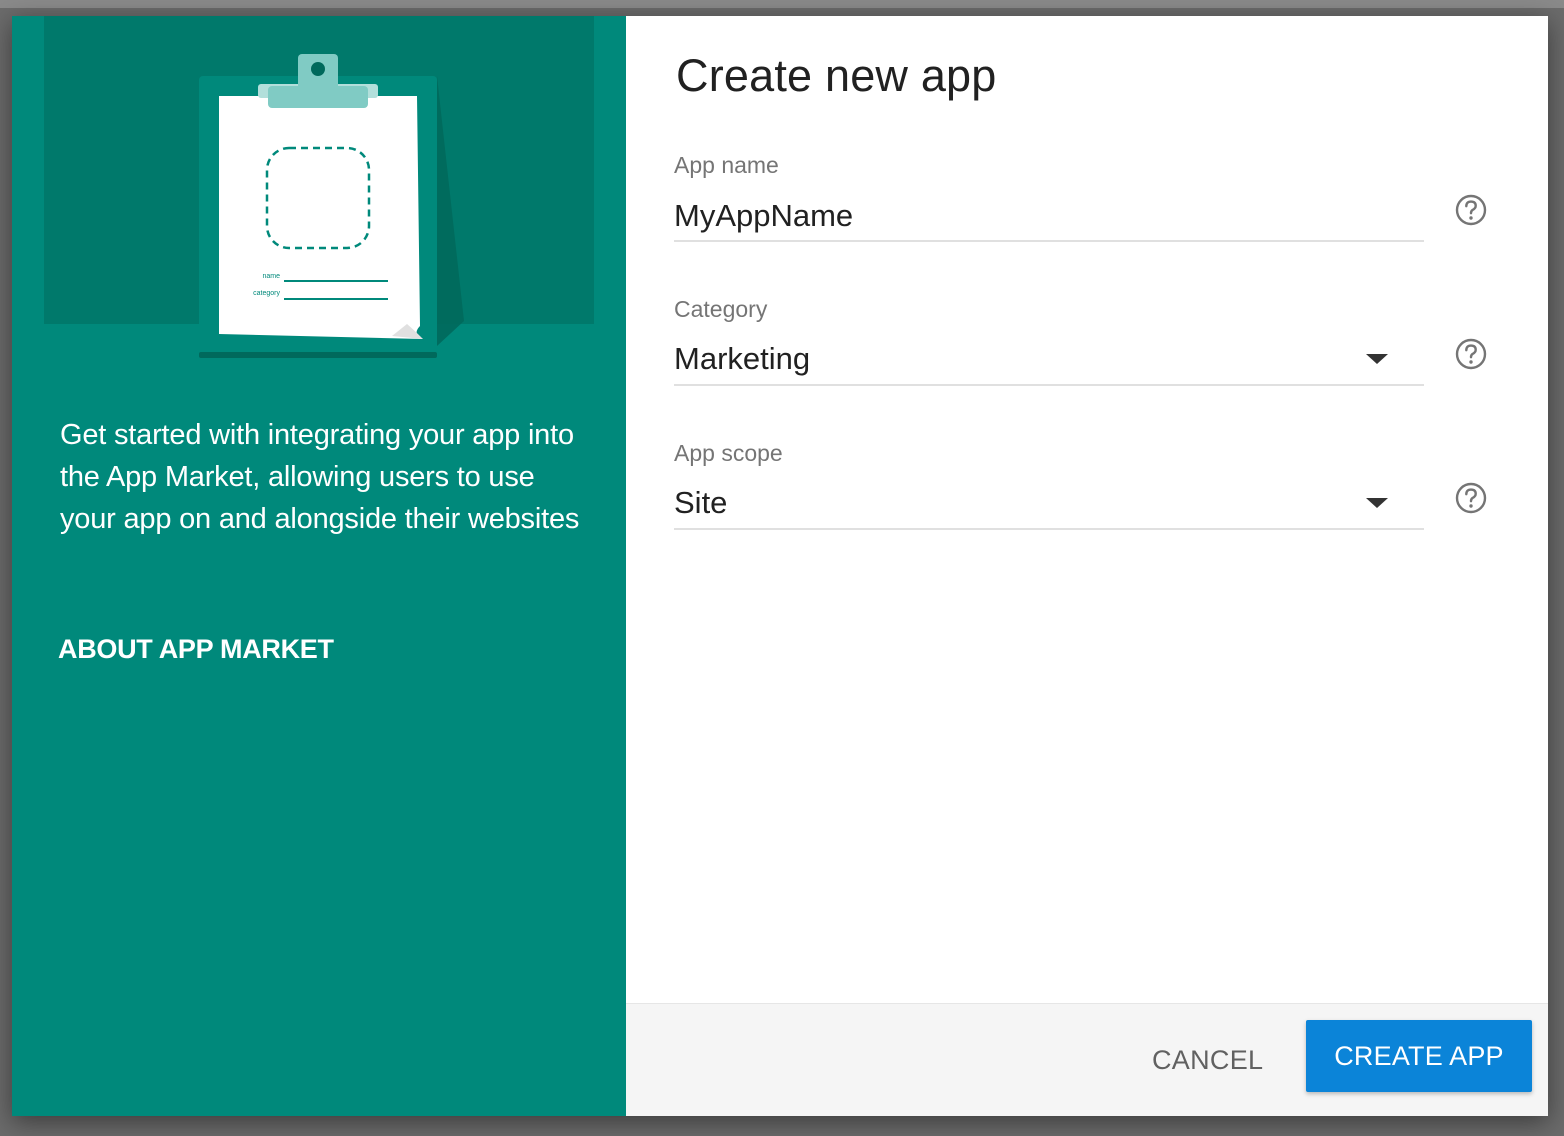  I want to click on category-selected-value: Marketing, so click(742, 358).